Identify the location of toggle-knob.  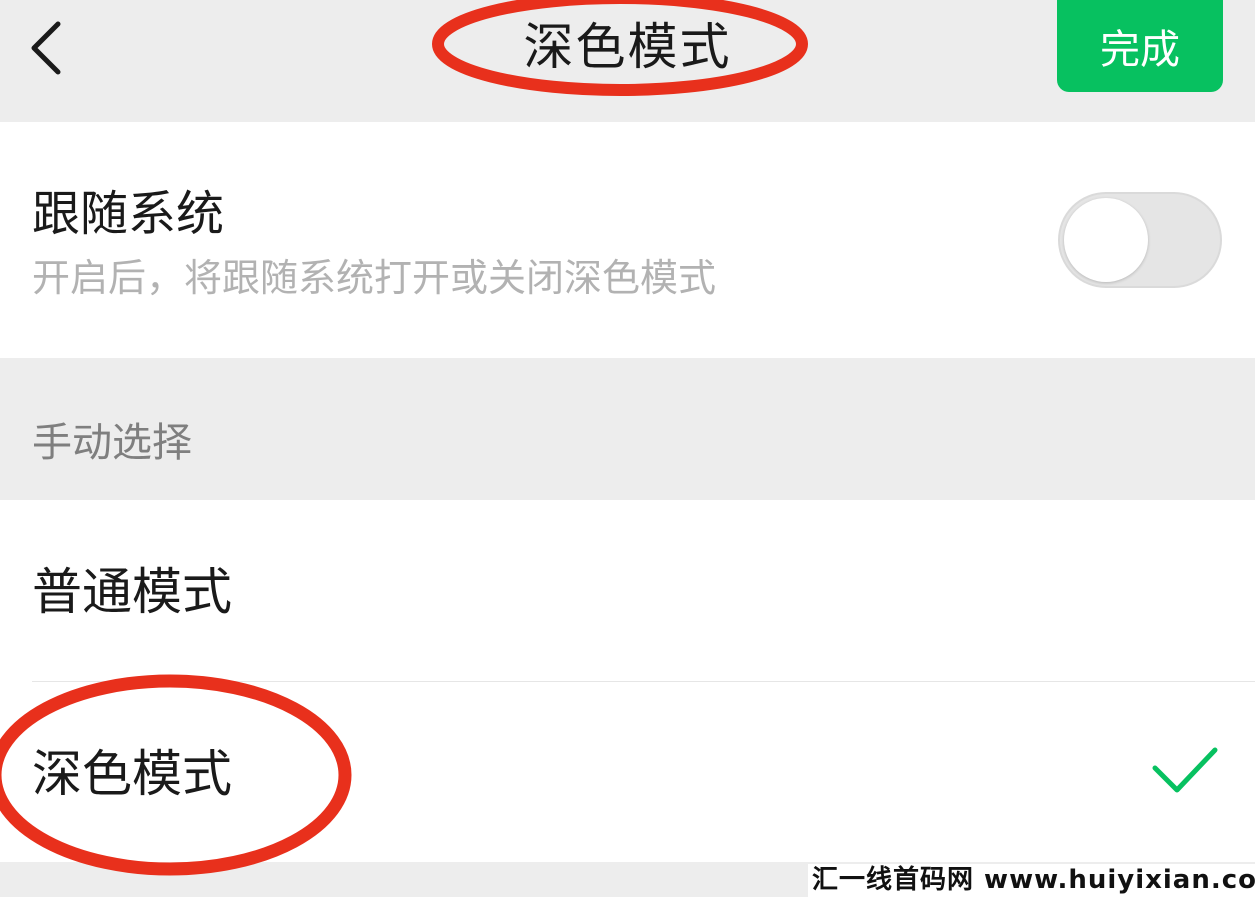
(1106, 240).